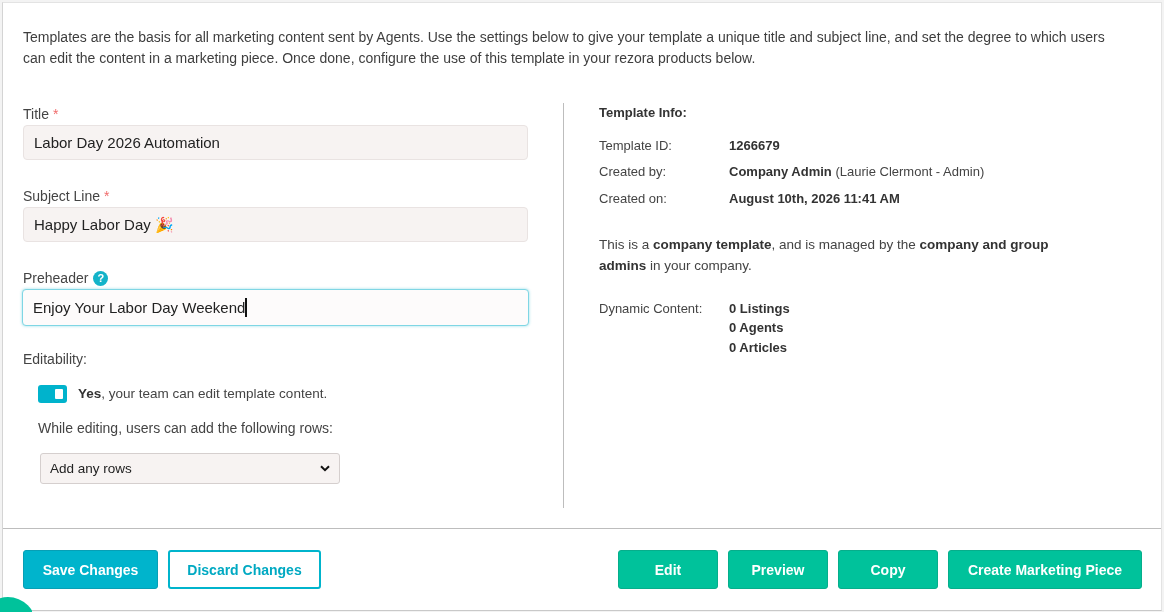 This screenshot has height=612, width=1164. Describe the element at coordinates (62, 196) in the screenshot. I see `field-label: Subject Line` at that location.